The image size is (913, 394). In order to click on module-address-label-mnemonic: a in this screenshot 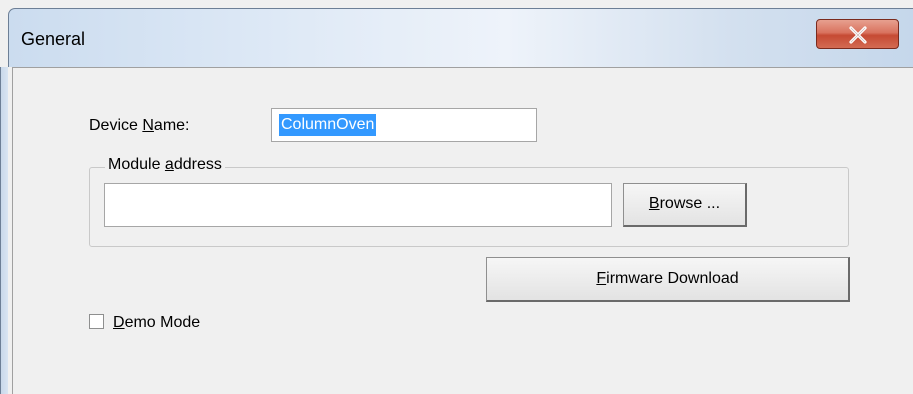, I will do `click(169, 164)`.